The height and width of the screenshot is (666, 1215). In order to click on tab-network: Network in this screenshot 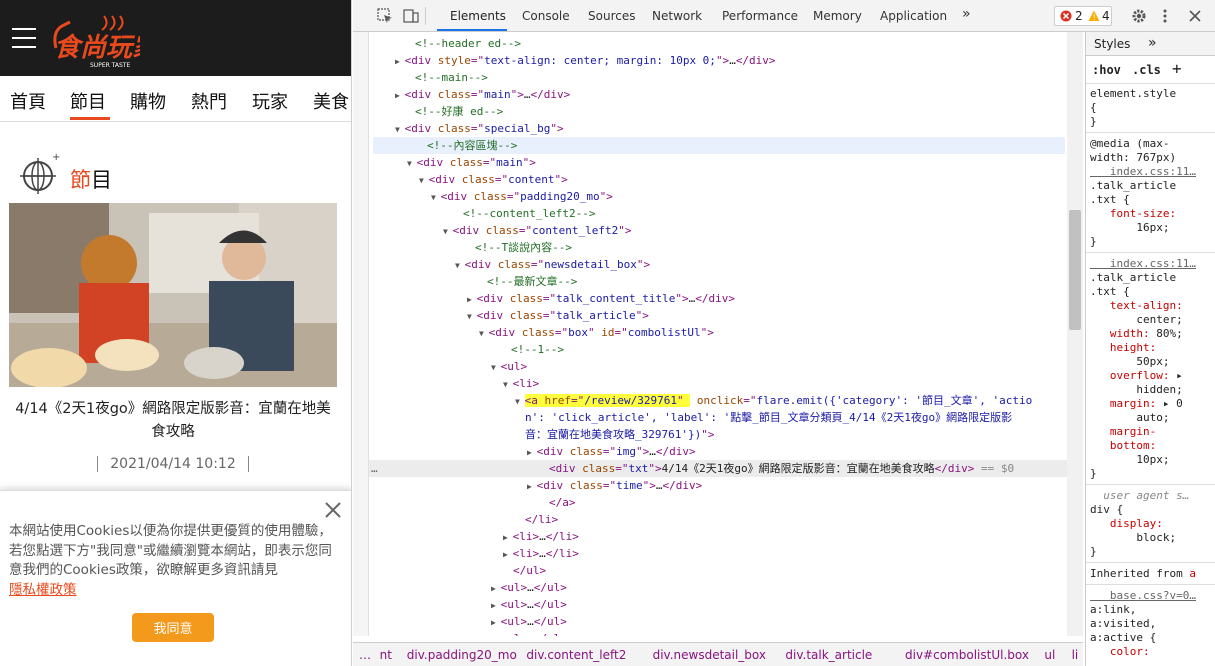, I will do `click(677, 16)`.